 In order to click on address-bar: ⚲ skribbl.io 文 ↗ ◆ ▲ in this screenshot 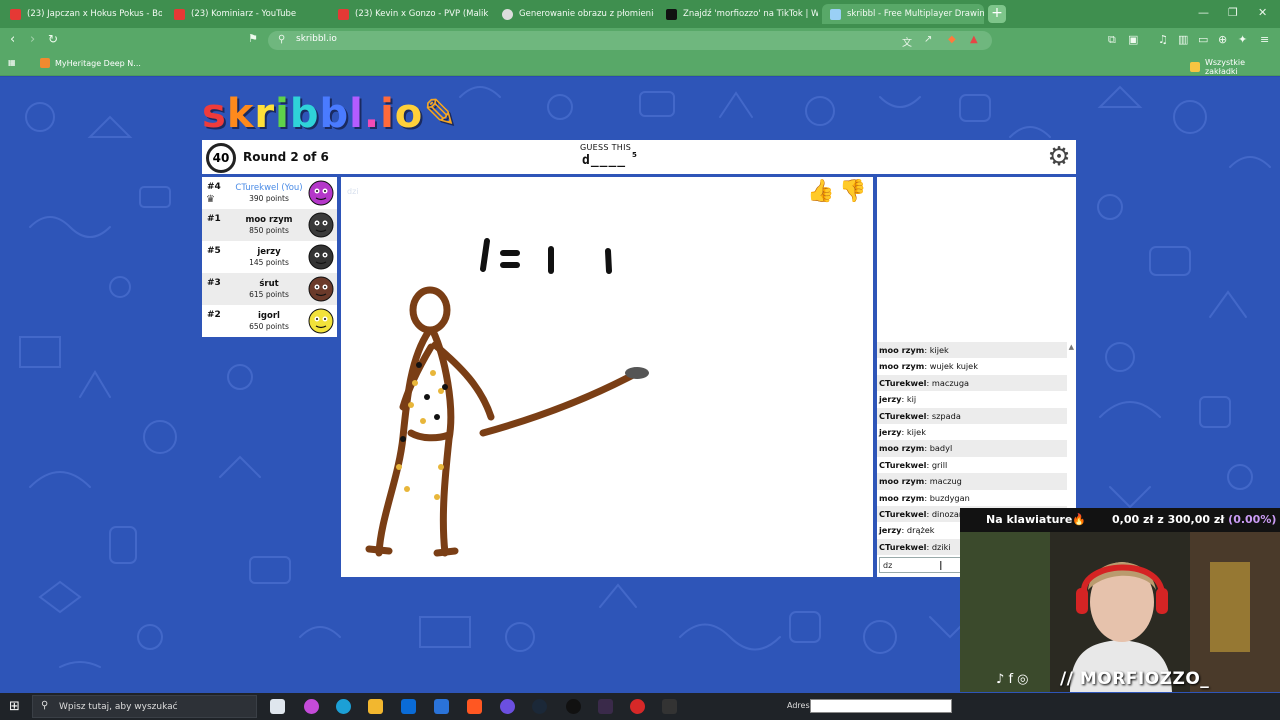, I will do `click(630, 40)`.